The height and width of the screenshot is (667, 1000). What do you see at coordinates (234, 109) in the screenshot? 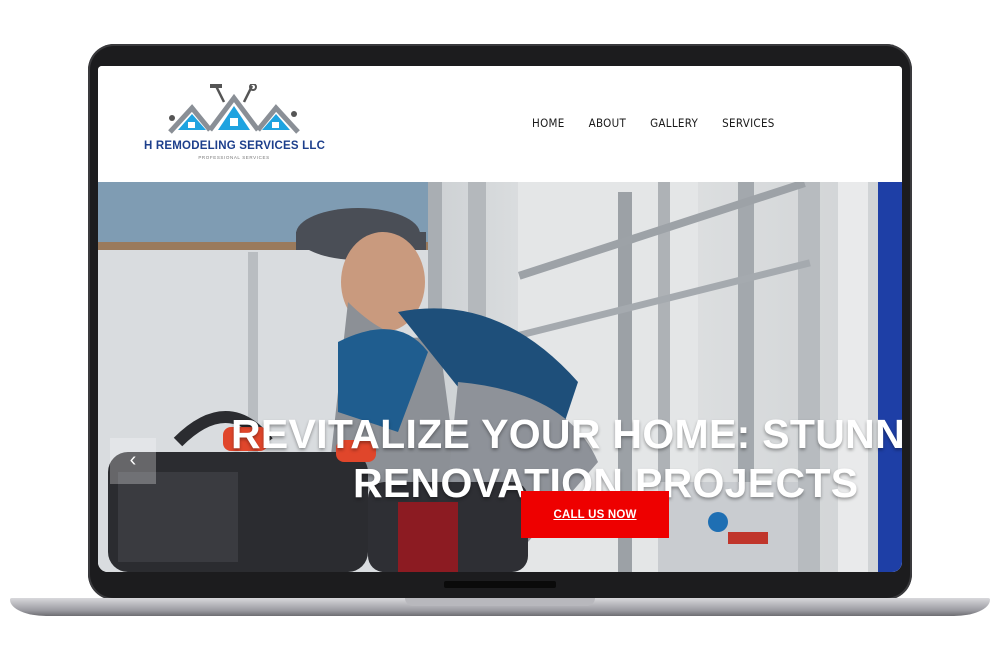
I see `house-roof-logo-icon` at bounding box center [234, 109].